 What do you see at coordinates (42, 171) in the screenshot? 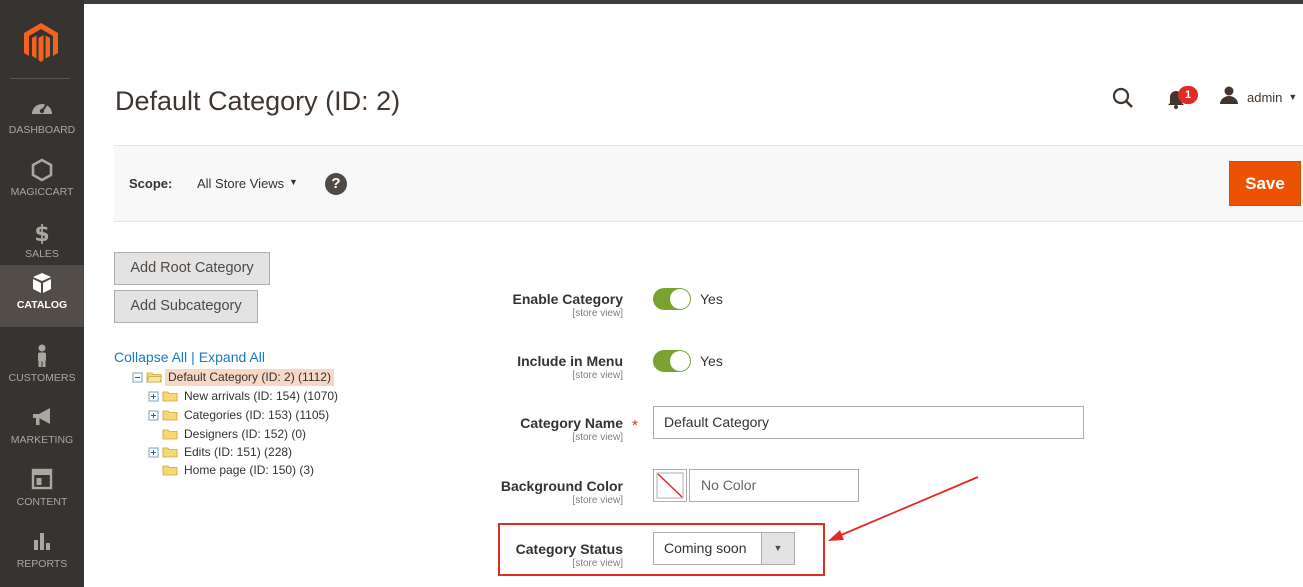
I see `hexagon-icon` at bounding box center [42, 171].